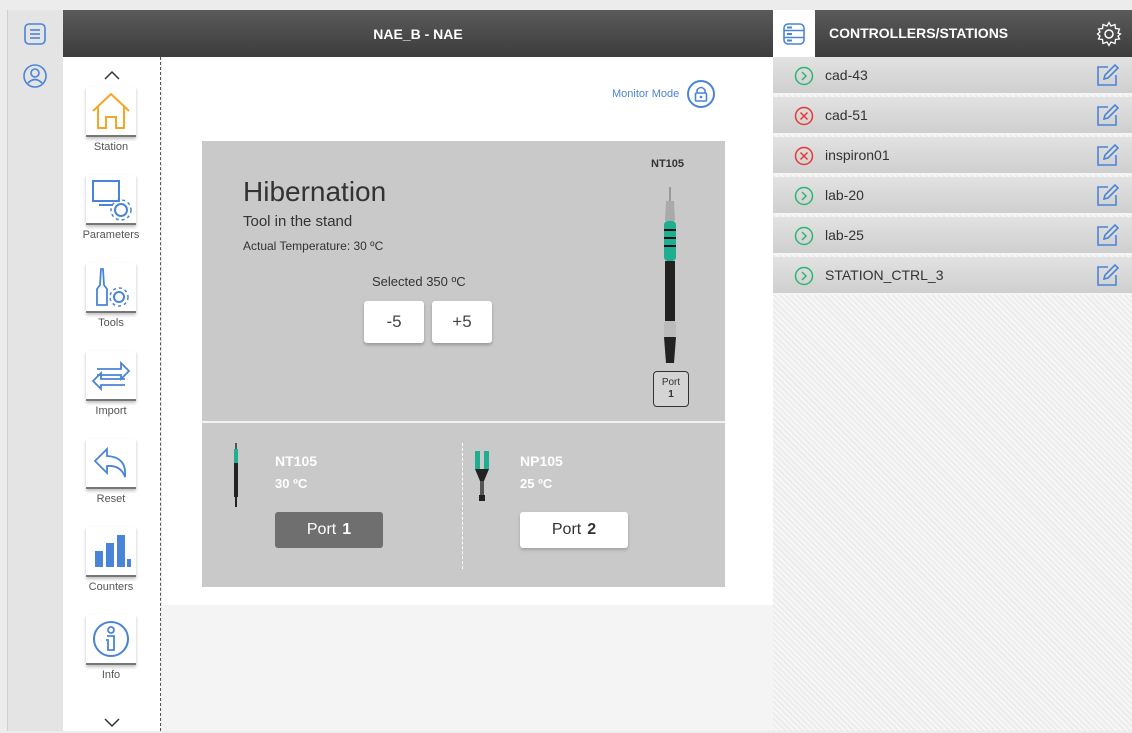 Image resolution: width=1132 pixels, height=733 pixels. I want to click on port-small-label: Port, so click(671, 382).